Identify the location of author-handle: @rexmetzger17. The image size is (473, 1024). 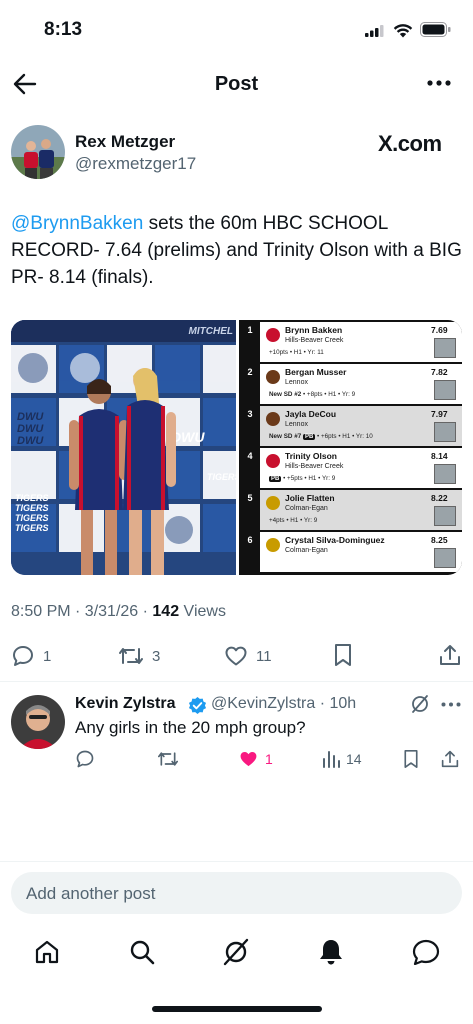
(135, 164).